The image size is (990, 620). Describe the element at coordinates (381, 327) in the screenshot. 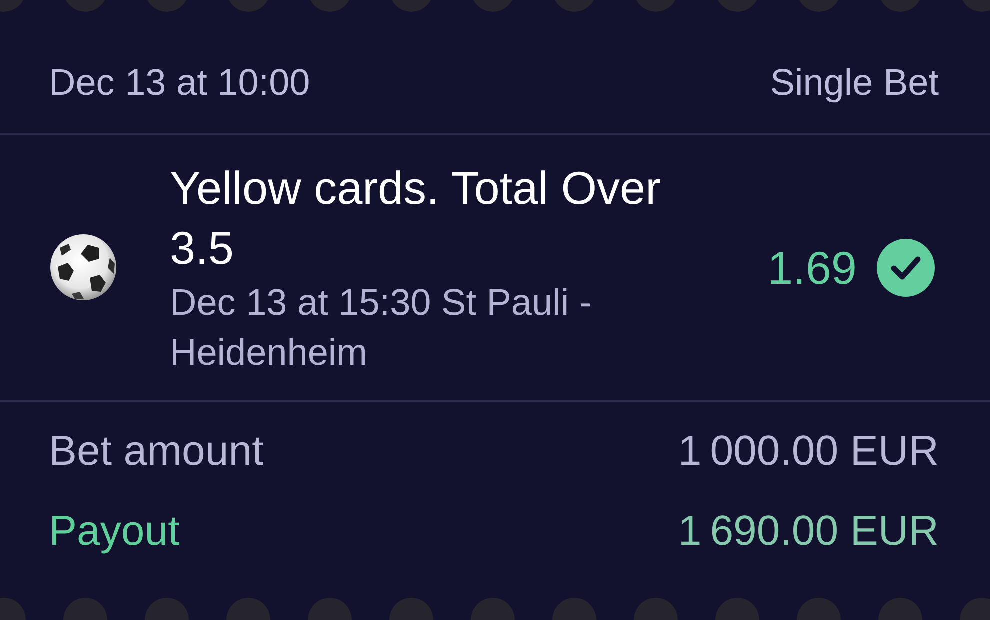

I see `event-details: Dec 13 at 15:30 St Pauli - Heidenheim` at that location.